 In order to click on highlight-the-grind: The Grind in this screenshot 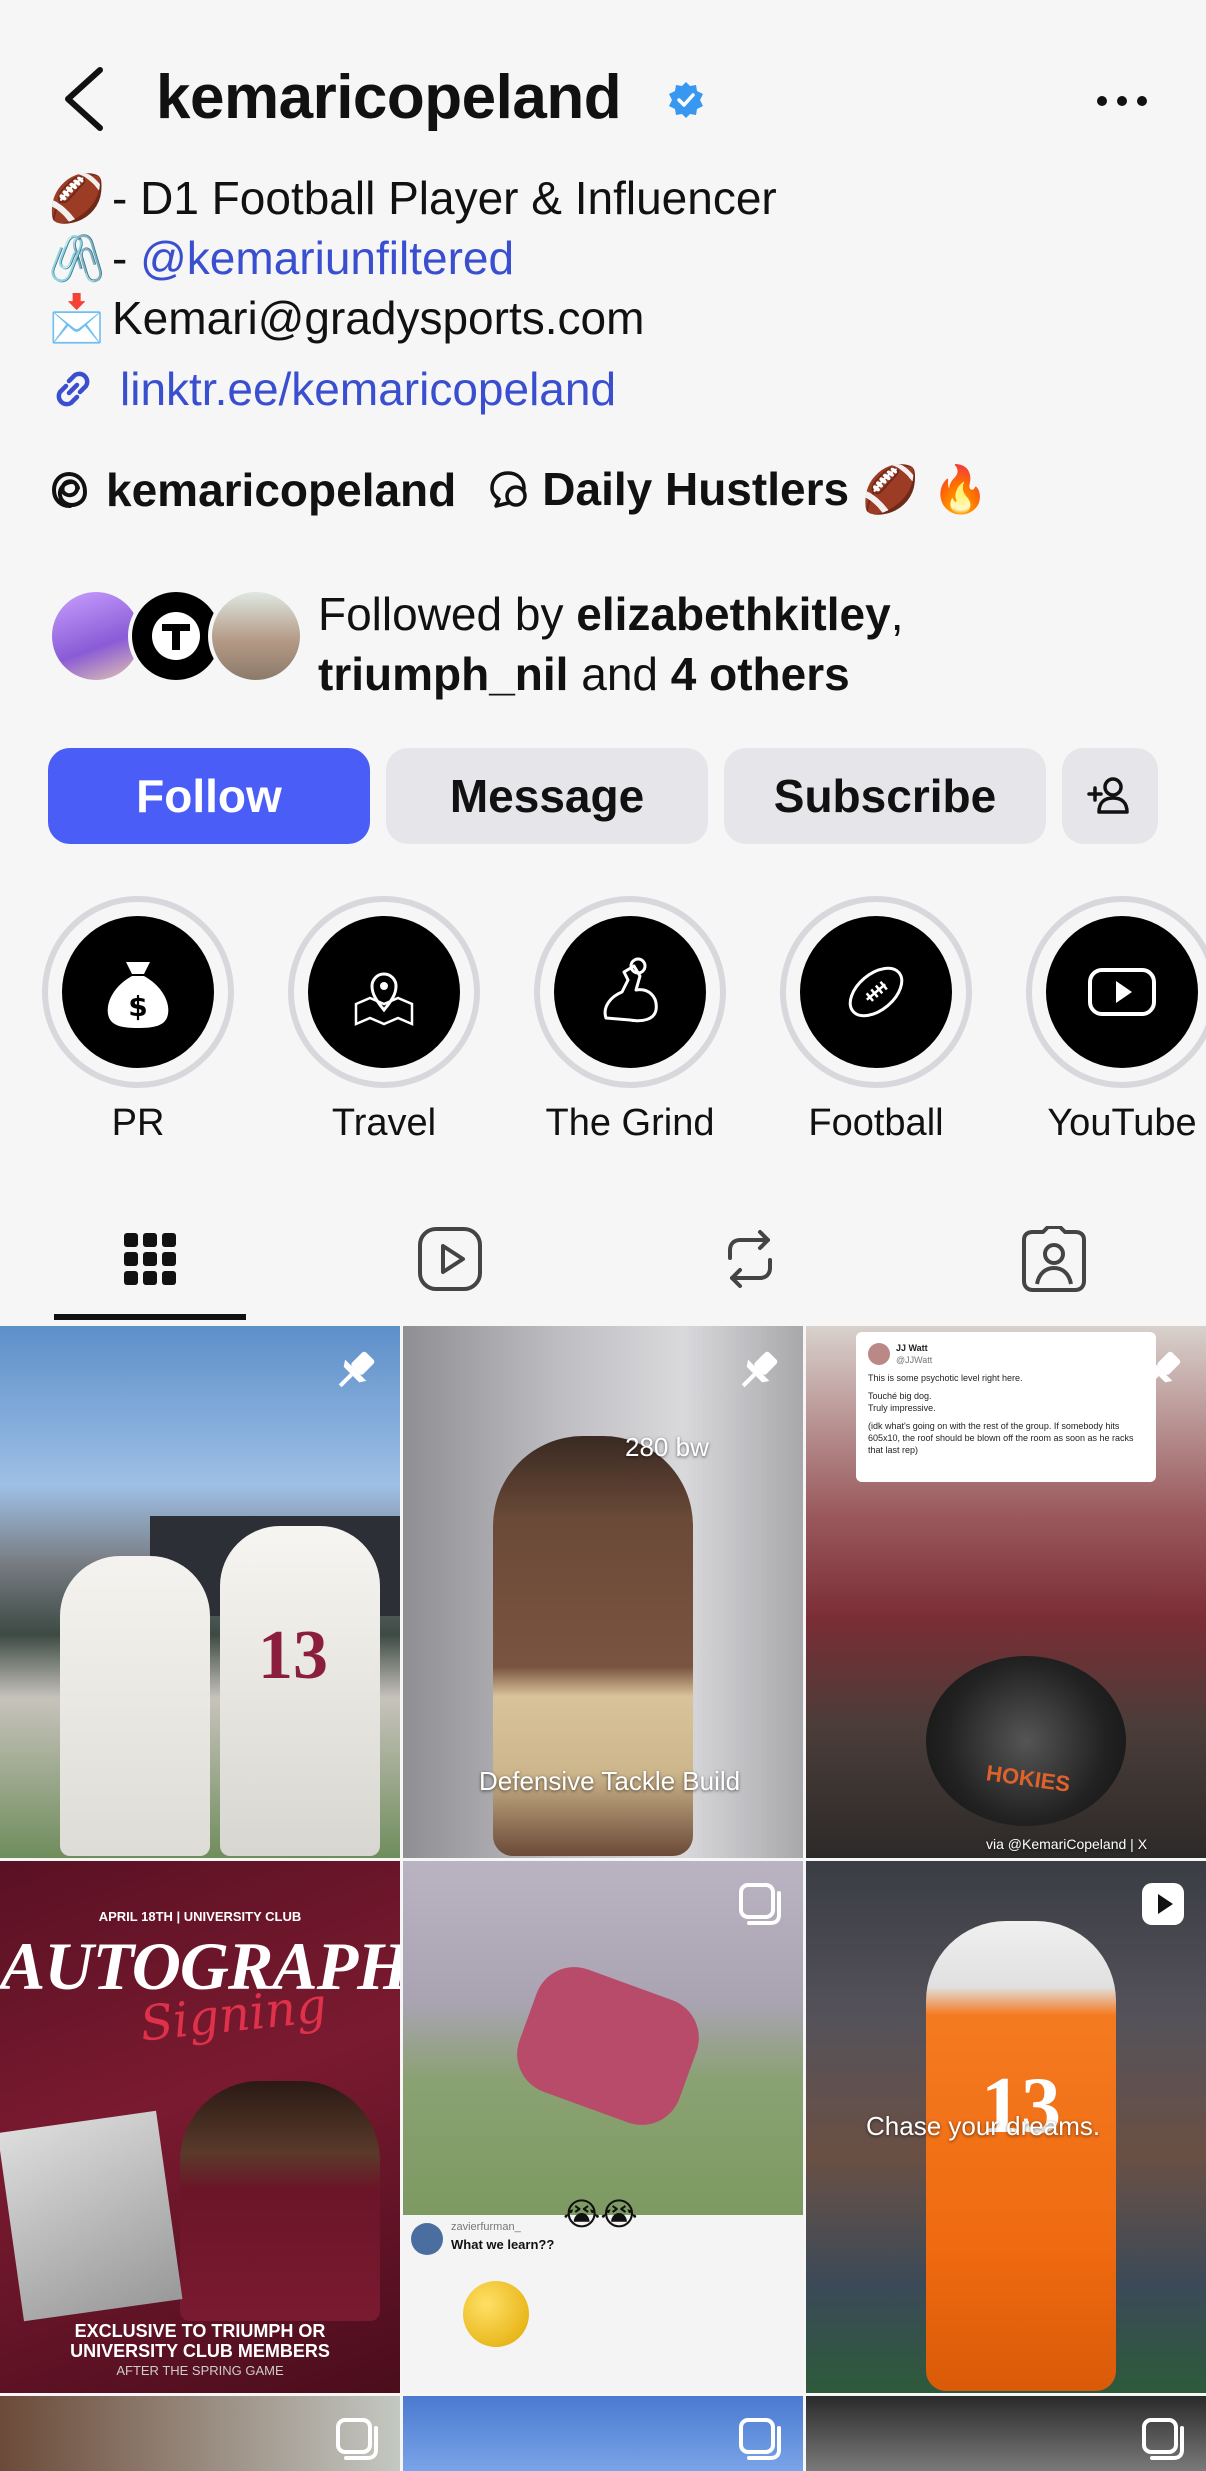, I will do `click(630, 1020)`.